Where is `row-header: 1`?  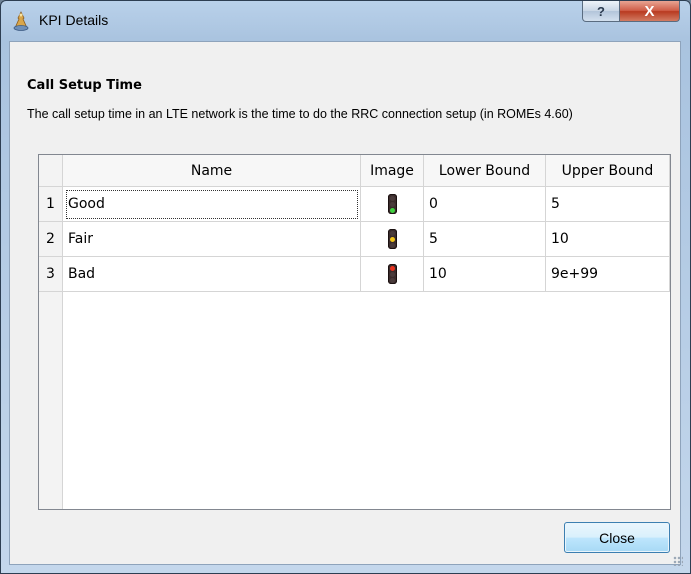
row-header: 1 is located at coordinates (51, 204).